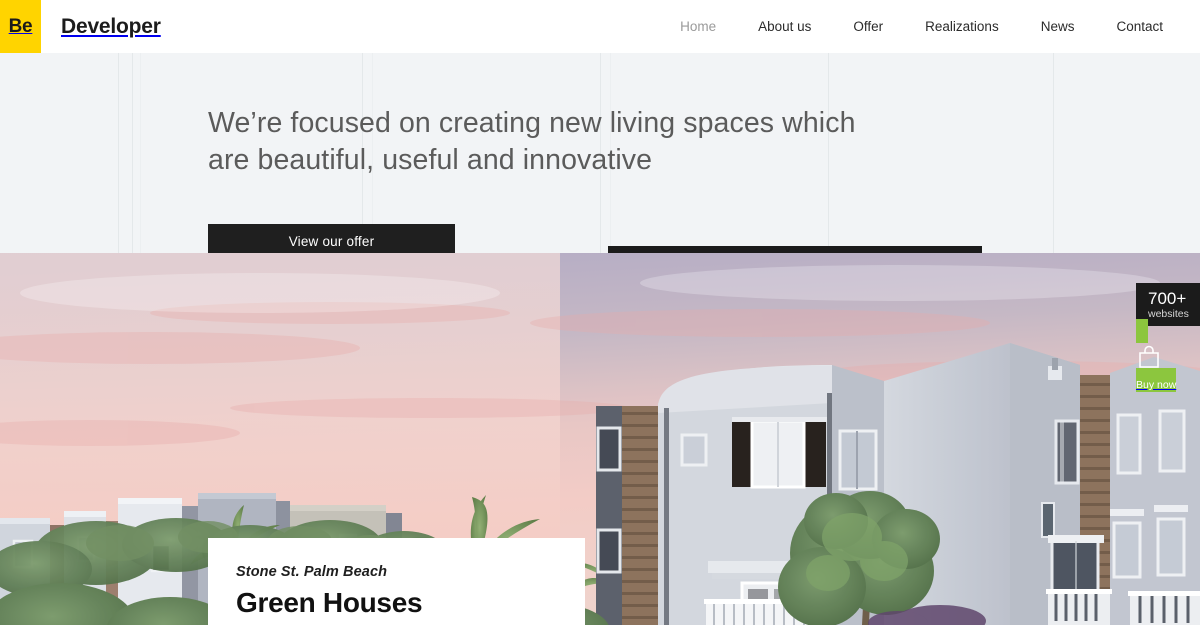 The width and height of the screenshot is (1200, 625). What do you see at coordinates (396, 581) in the screenshot?
I see `property-card: Stone St. Palm Beach Green Houses` at bounding box center [396, 581].